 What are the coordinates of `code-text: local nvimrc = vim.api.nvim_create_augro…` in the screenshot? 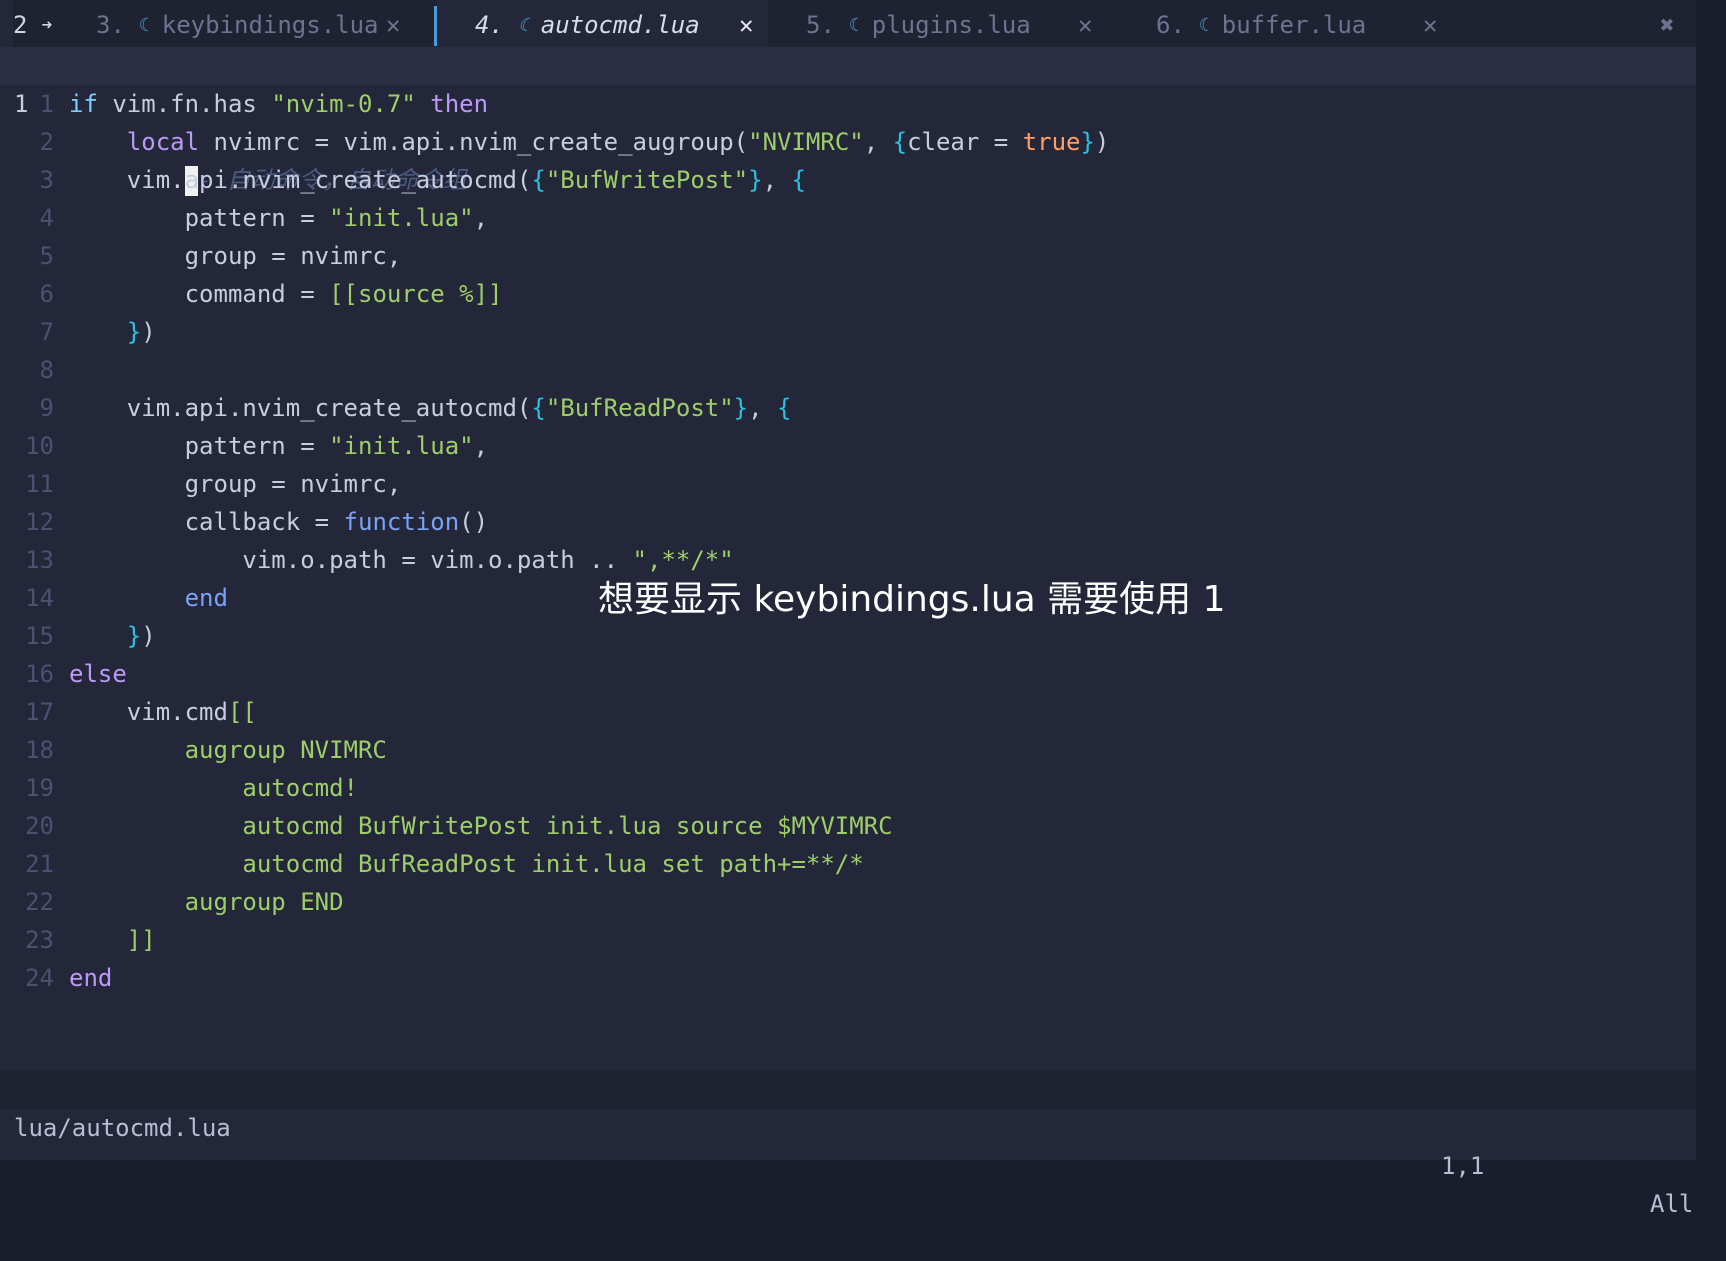 It's located at (589, 142).